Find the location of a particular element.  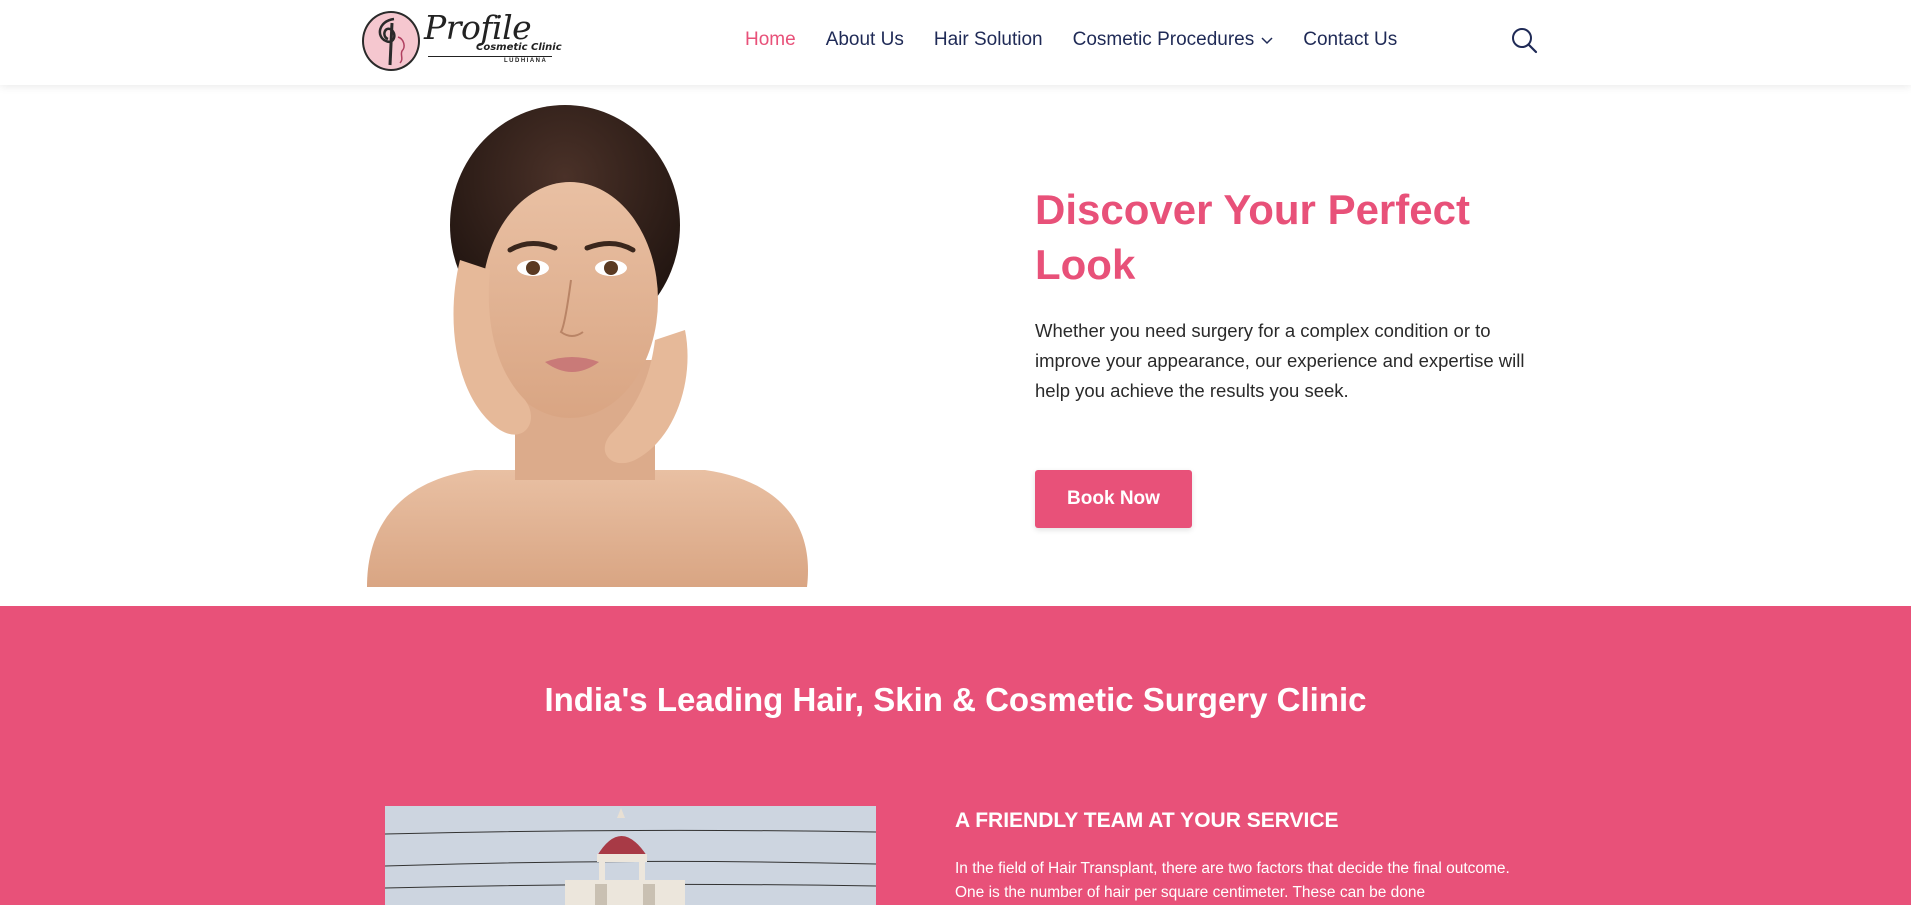

hero-title: Discover Your Perfect Look is located at coordinates (1252, 237).